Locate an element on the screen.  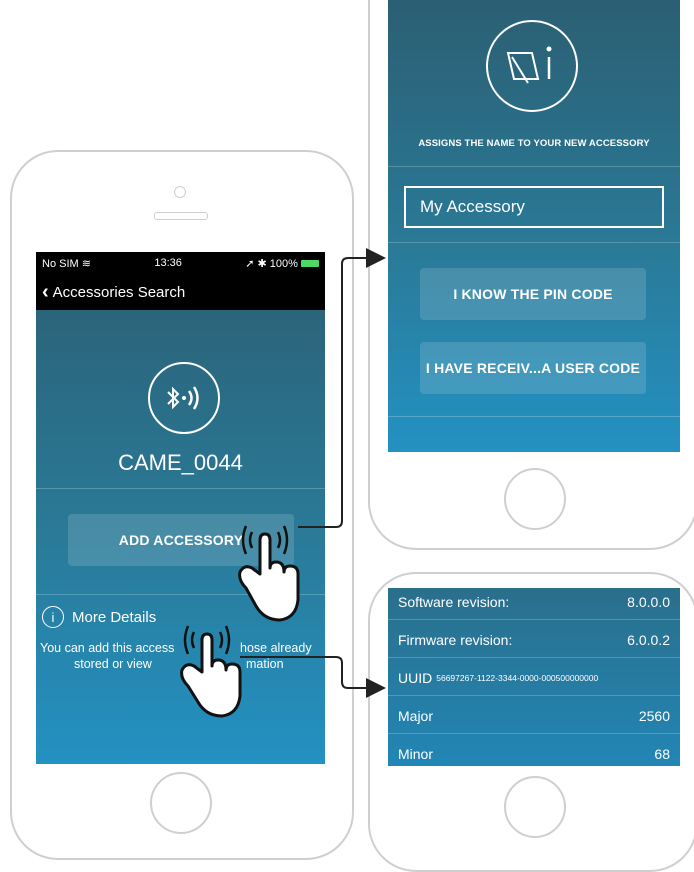
connector-arrows is located at coordinates (313, 473).